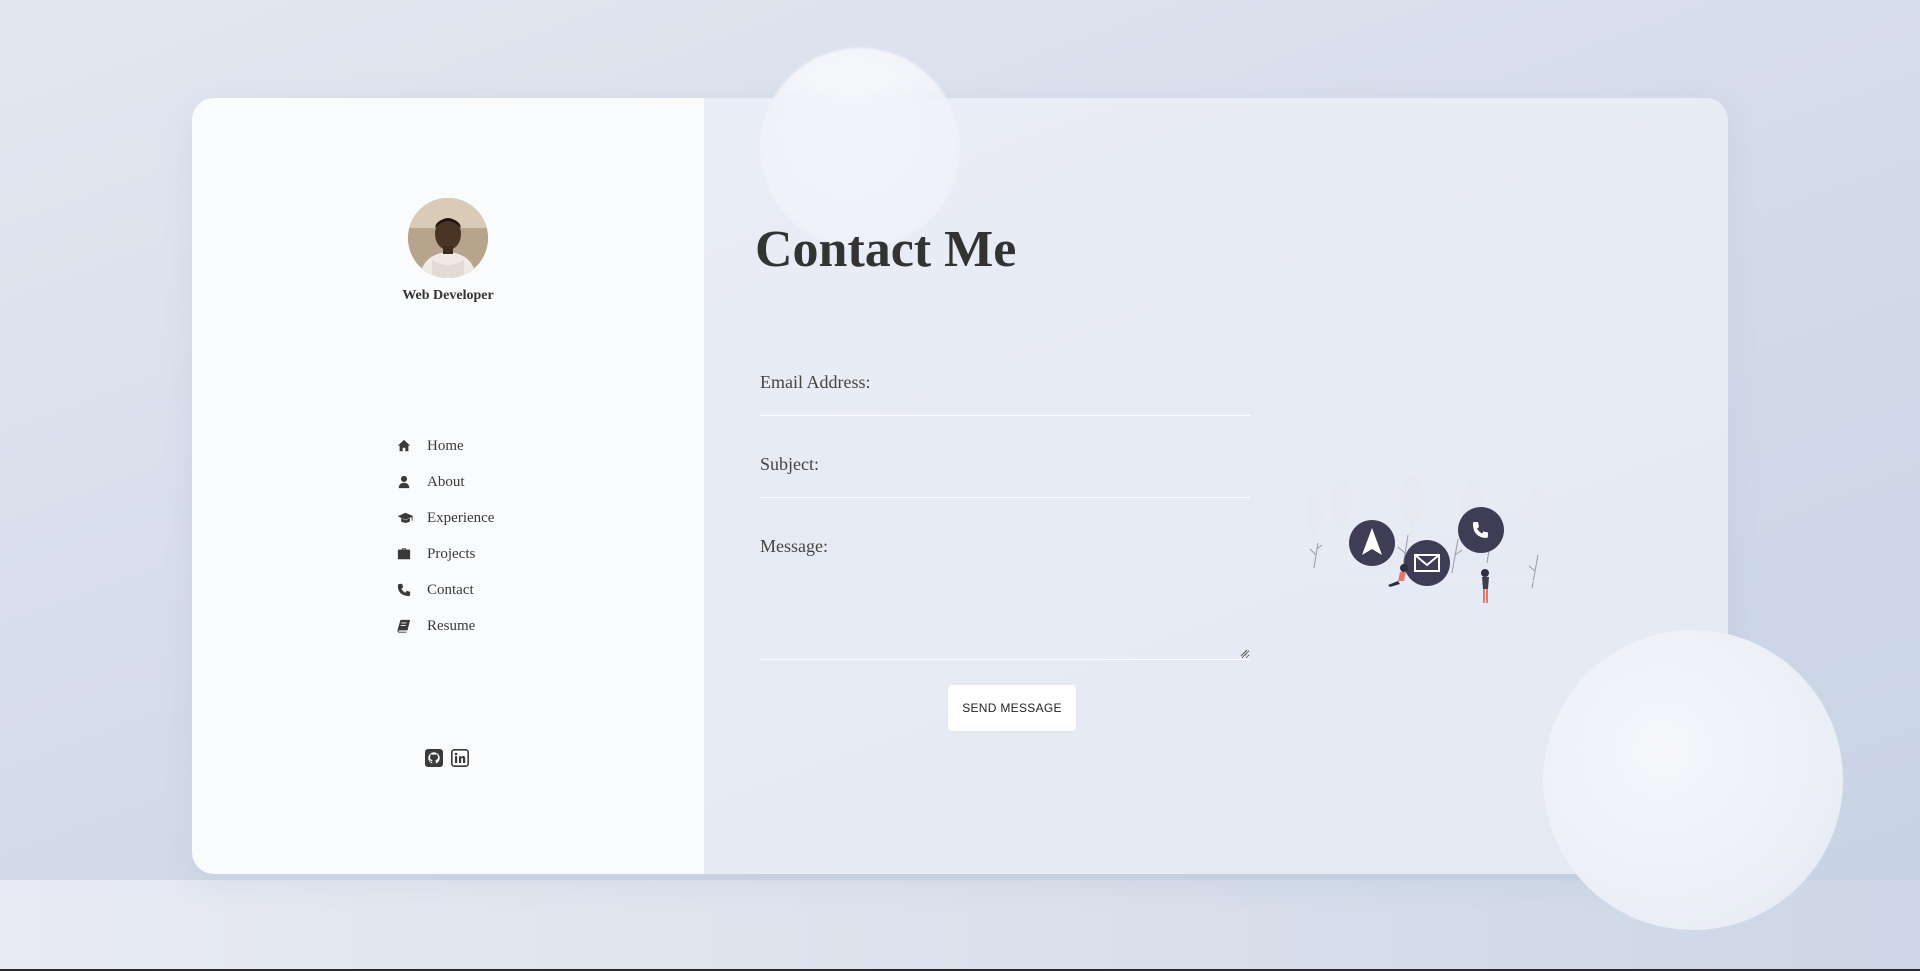 This screenshot has width=1920, height=971. I want to click on sidebar-item-experience: Experience, so click(445, 518).